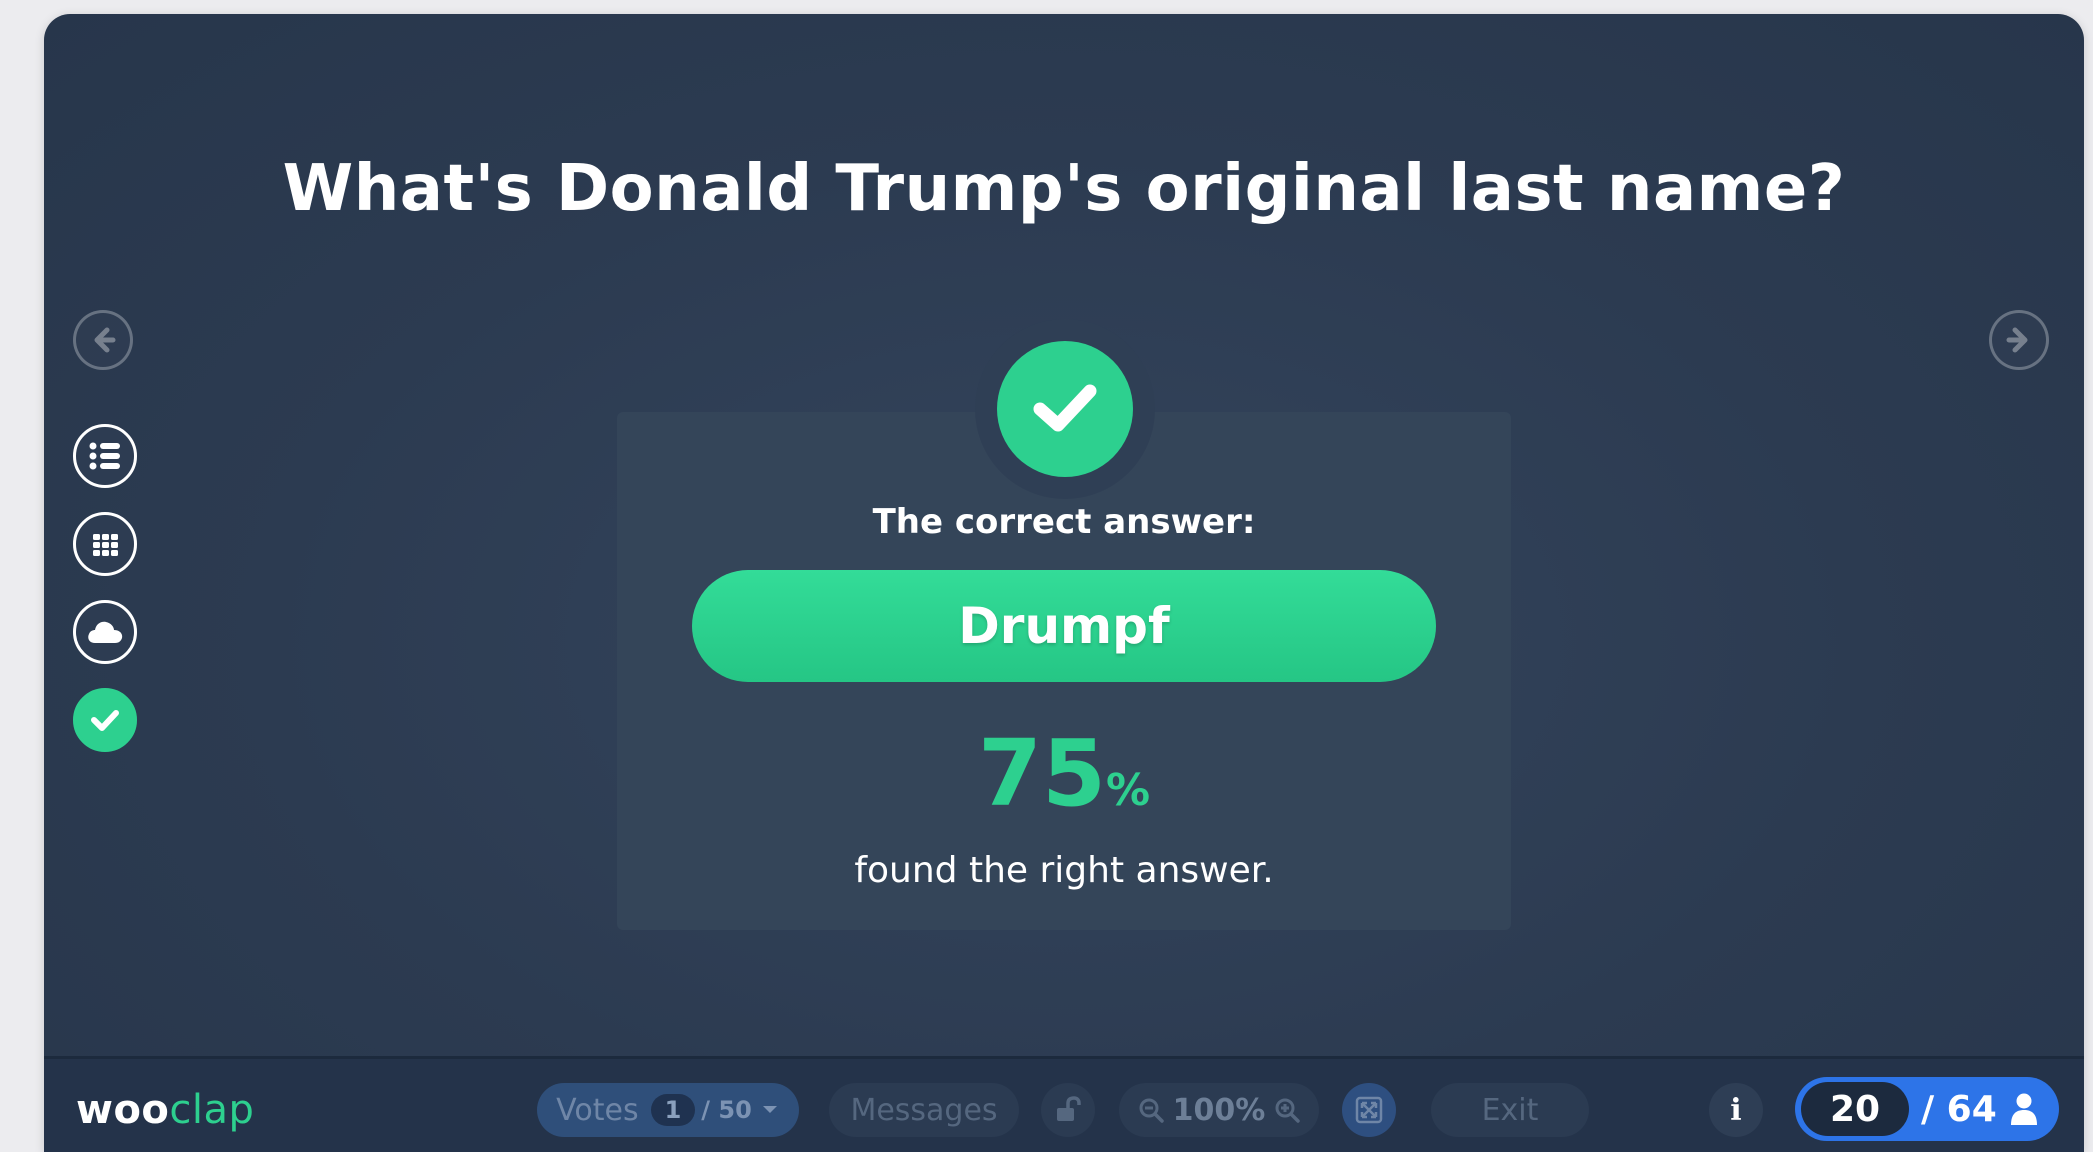 The width and height of the screenshot is (2093, 1152). I want to click on wooclap-logo: wooclap, so click(165, 1110).